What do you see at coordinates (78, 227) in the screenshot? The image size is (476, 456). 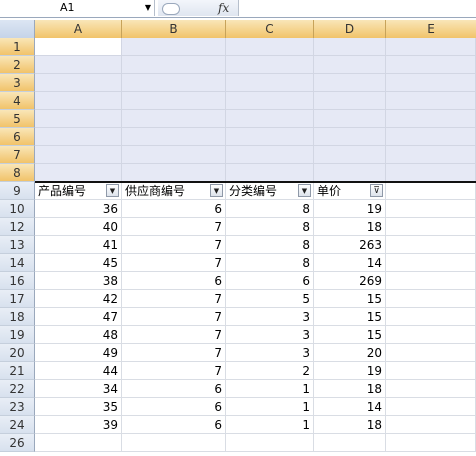 I see `table-cell: 40` at bounding box center [78, 227].